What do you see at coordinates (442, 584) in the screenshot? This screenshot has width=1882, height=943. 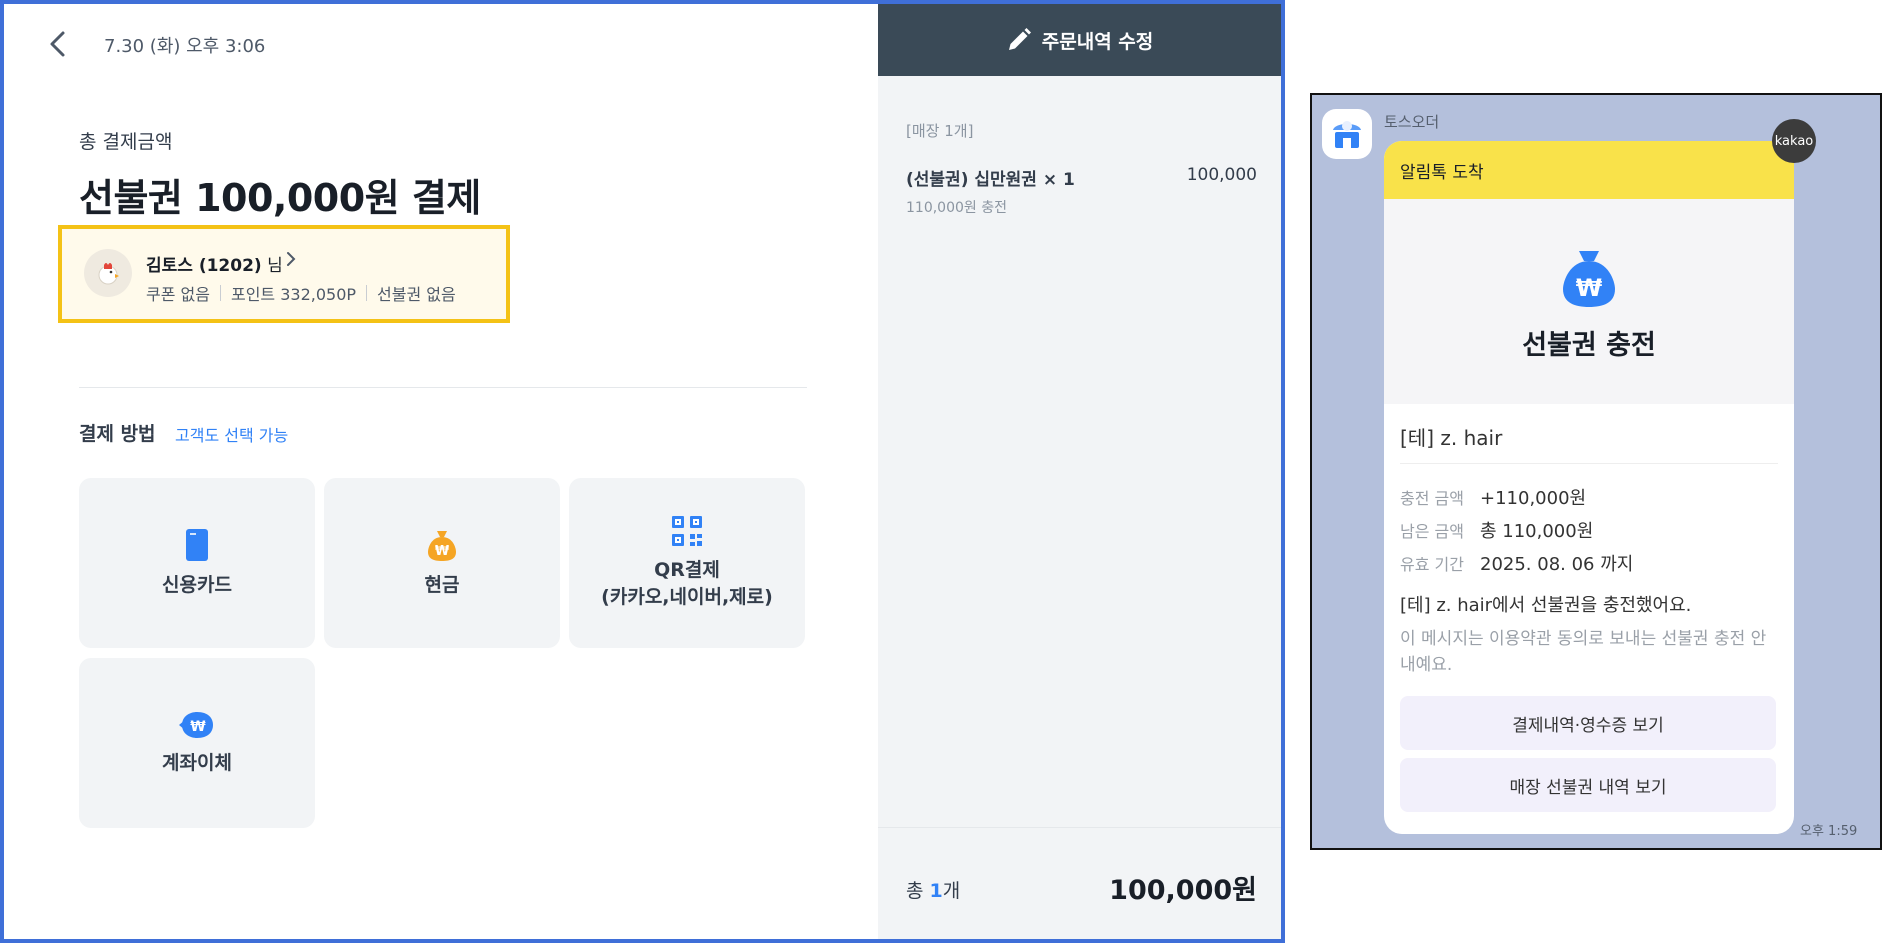 I see `tile-label: 현금` at bounding box center [442, 584].